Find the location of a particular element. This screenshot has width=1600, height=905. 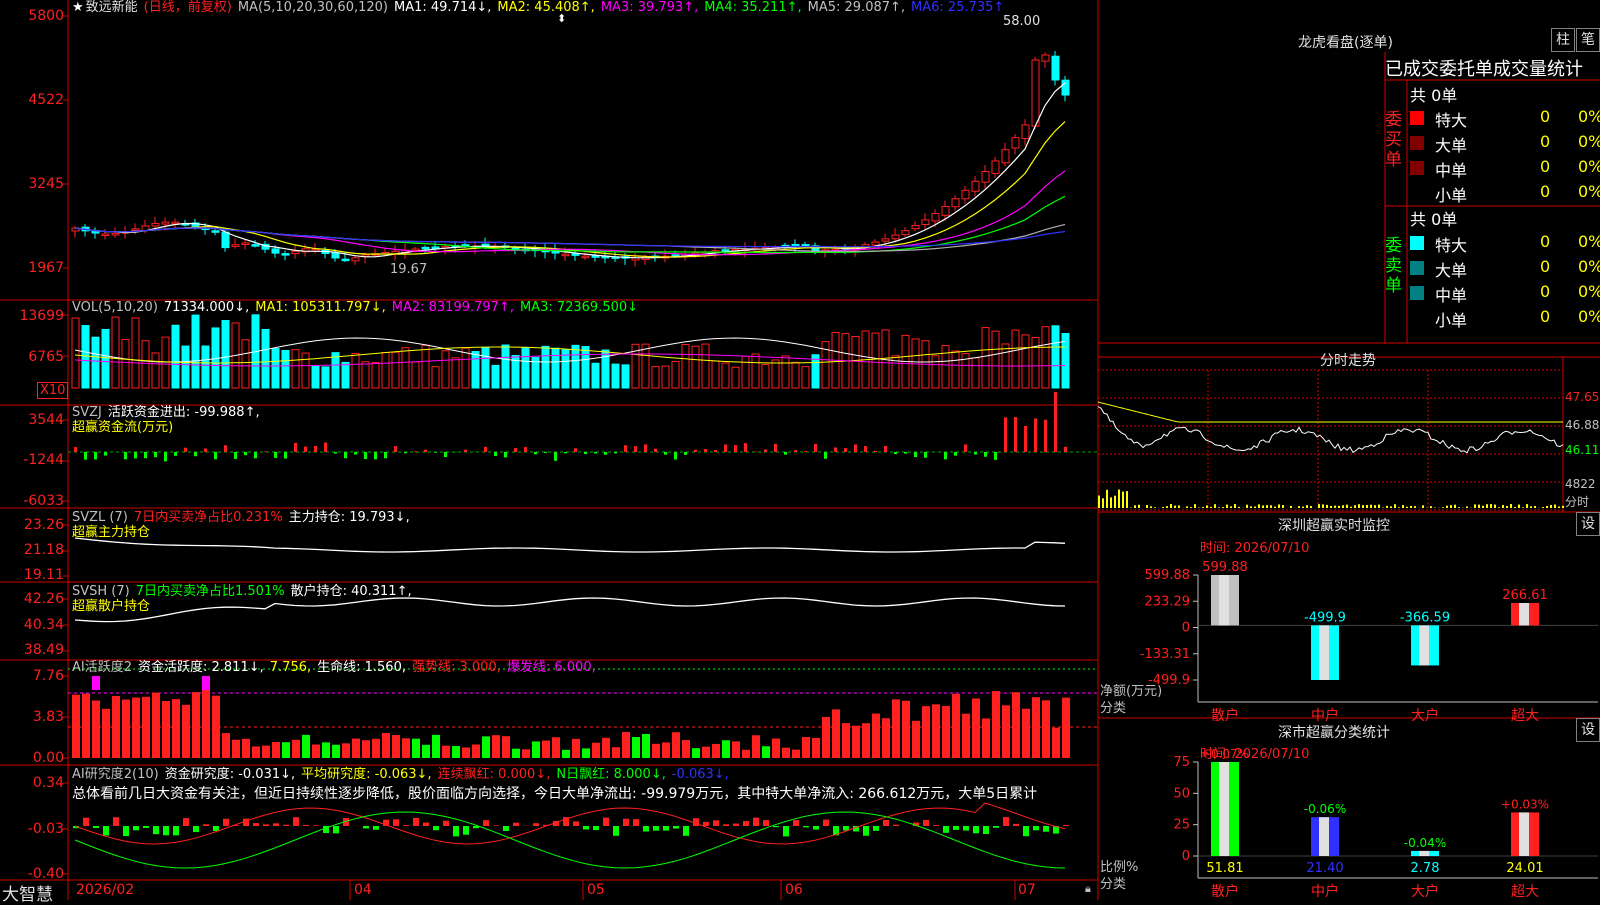

svsh-tick: 40.34 is located at coordinates (32, 625).